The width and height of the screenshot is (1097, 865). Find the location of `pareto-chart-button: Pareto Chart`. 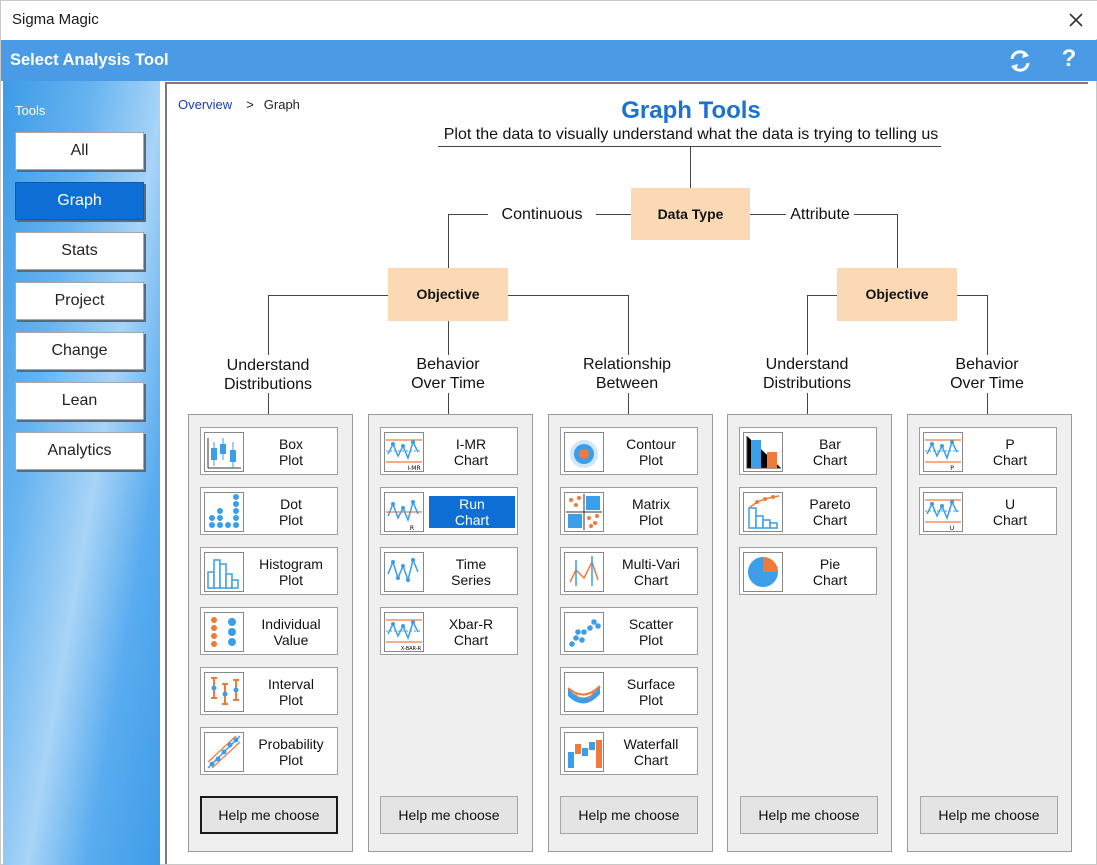

pareto-chart-button: Pareto Chart is located at coordinates (808, 511).